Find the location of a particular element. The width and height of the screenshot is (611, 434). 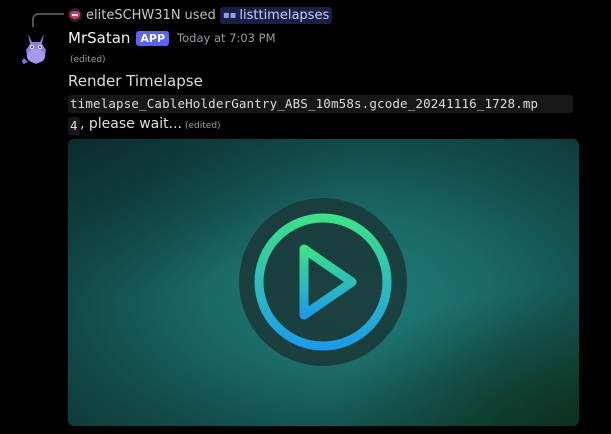

author-name: MrSatan is located at coordinates (99, 38).